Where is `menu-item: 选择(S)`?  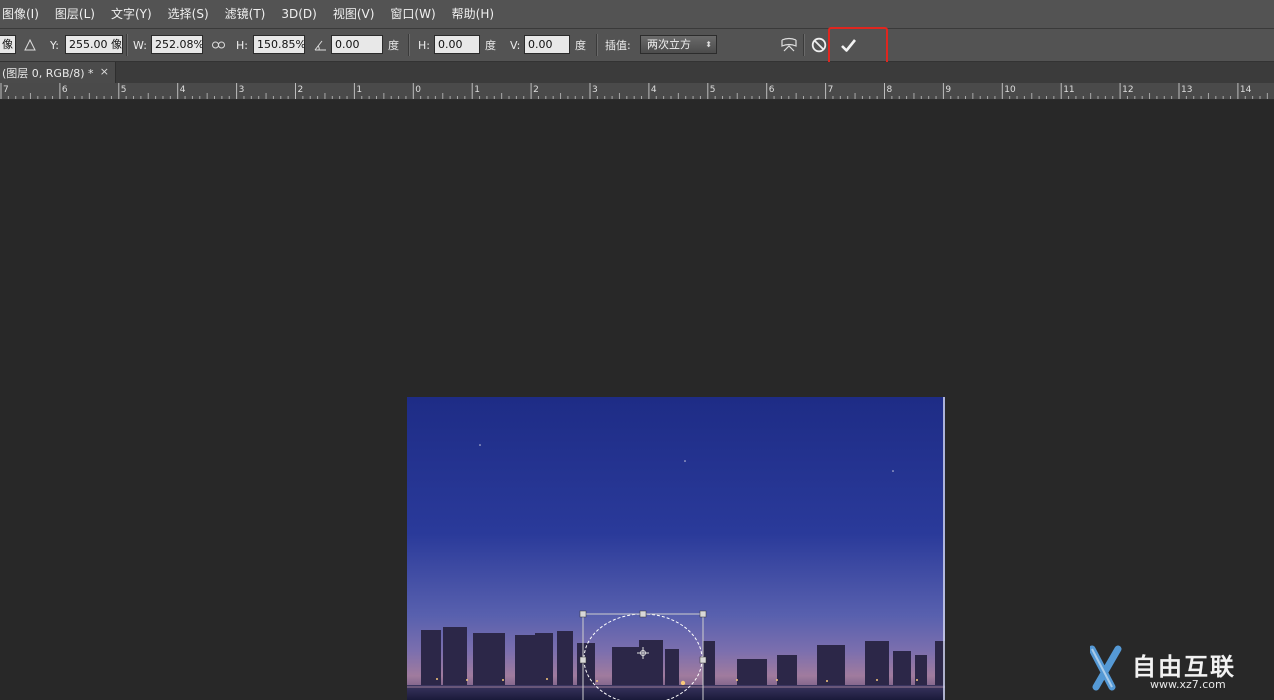 menu-item: 选择(S) is located at coordinates (188, 14).